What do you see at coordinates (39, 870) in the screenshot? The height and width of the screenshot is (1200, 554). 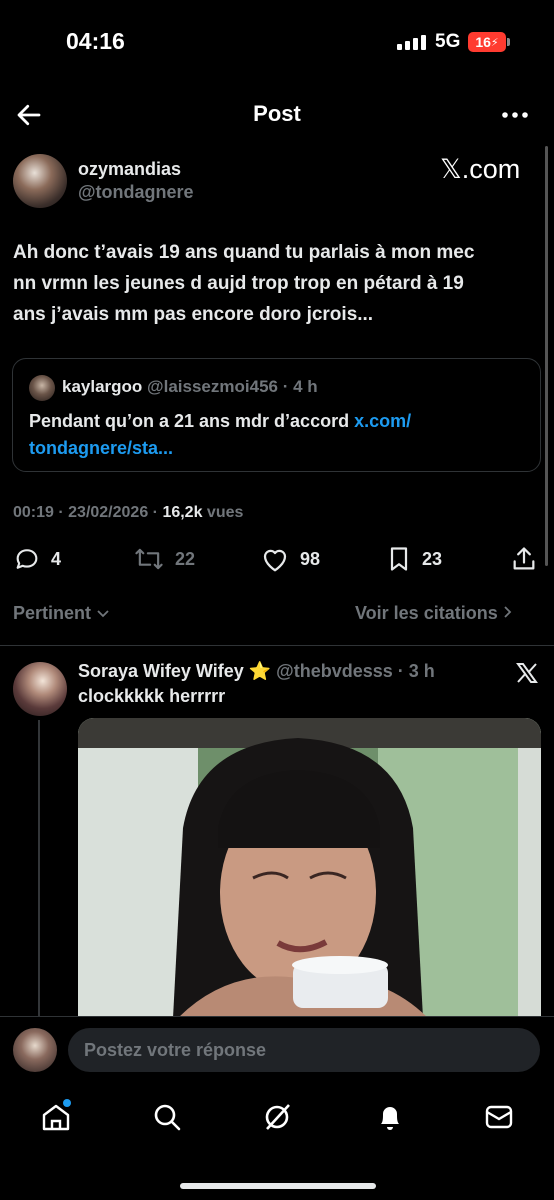 I see `thread-line` at bounding box center [39, 870].